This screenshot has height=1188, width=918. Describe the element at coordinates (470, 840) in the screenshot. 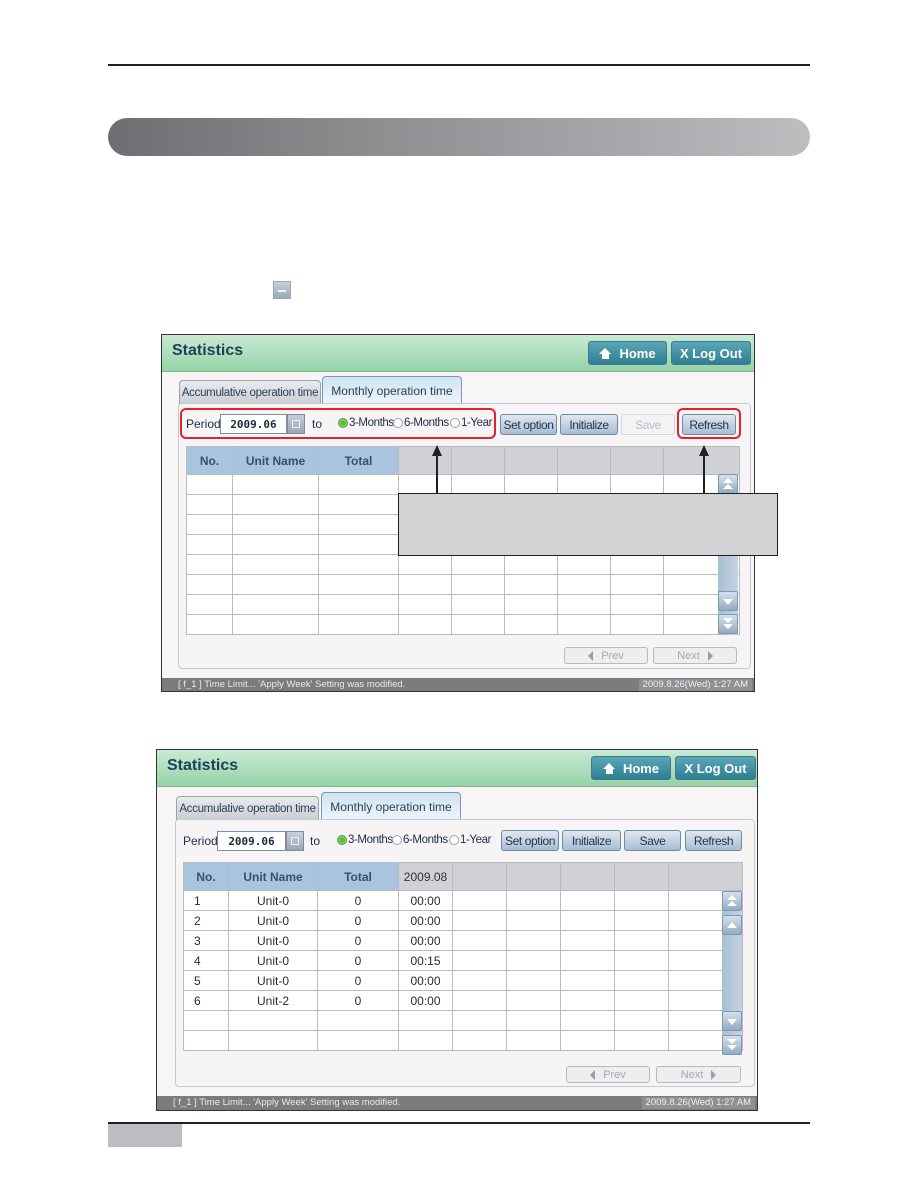

I see `radio-1-year: 1-Year` at that location.